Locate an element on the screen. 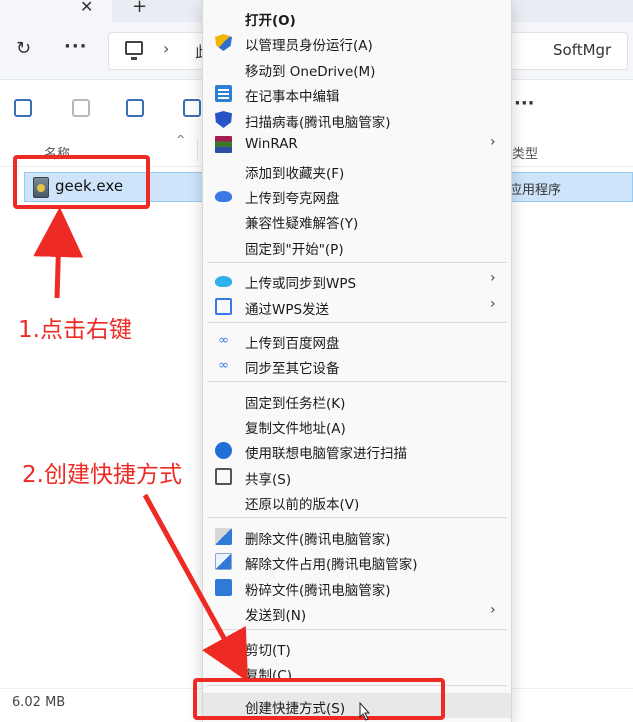  menu-item: 添加到收藏夹(F) is located at coordinates (357, 170).